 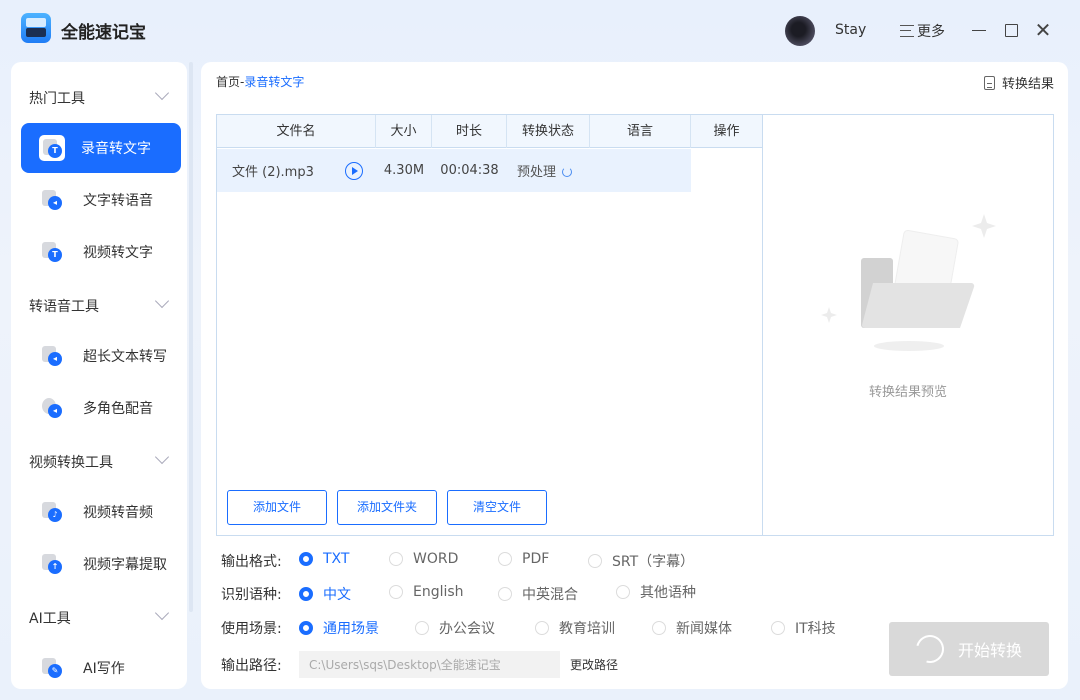 I want to click on sidebar-group-ai-tools: AI工具, so click(x=50, y=618).